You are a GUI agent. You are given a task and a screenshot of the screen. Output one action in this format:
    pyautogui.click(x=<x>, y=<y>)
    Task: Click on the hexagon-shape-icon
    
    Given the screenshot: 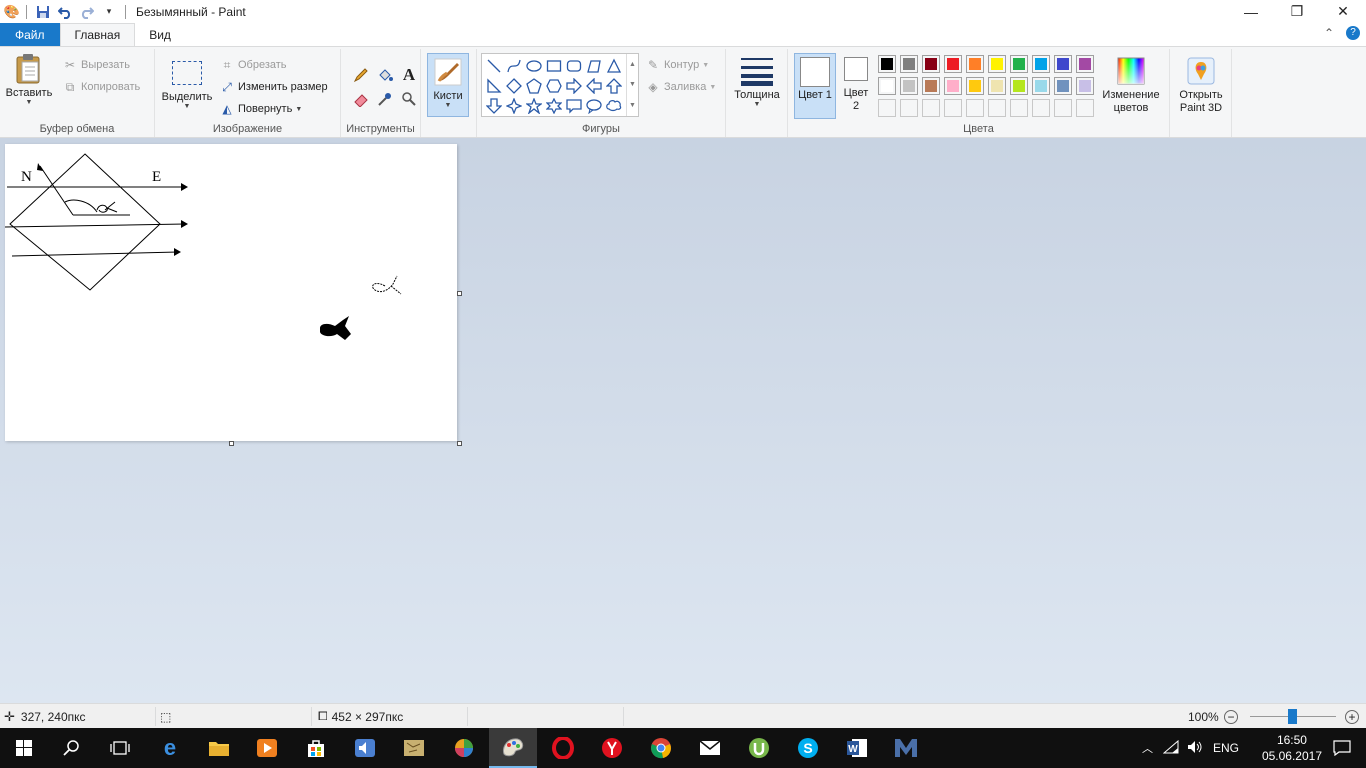 What is the action you would take?
    pyautogui.click(x=554, y=86)
    